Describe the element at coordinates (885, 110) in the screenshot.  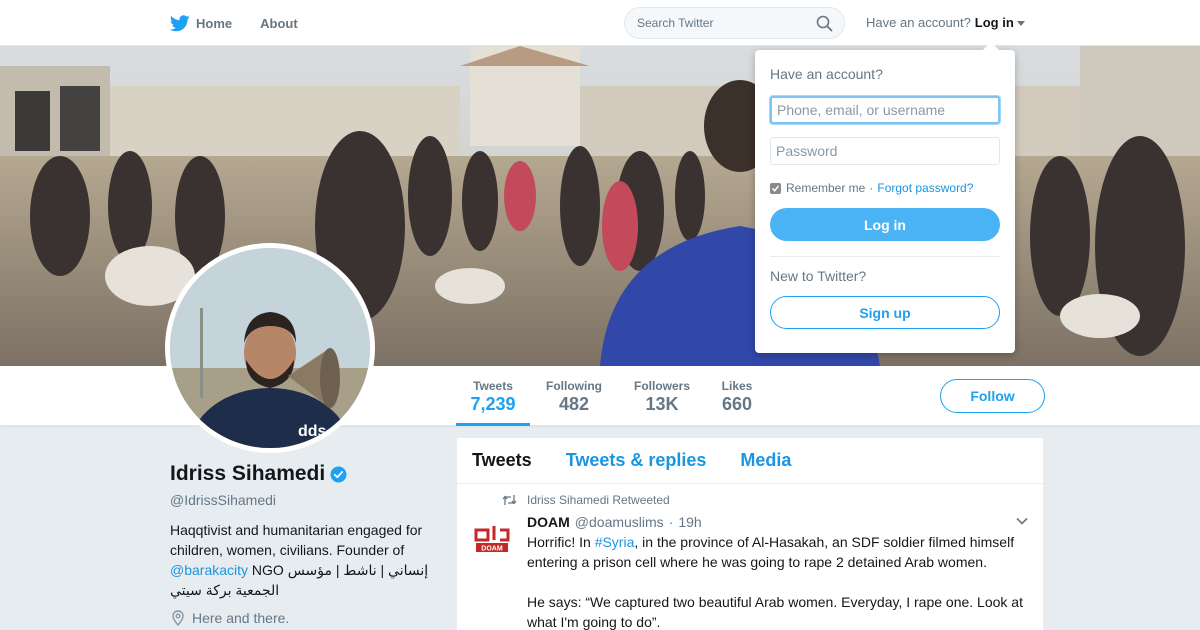
I see `username-field` at that location.